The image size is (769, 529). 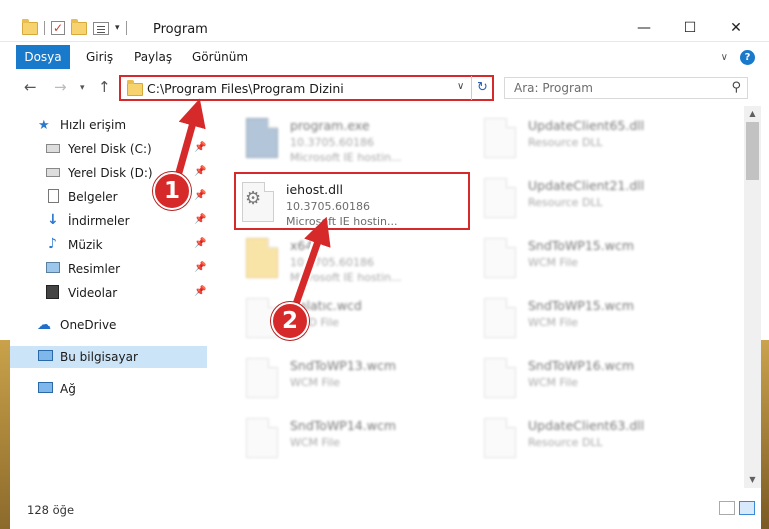 What do you see at coordinates (460, 86) in the screenshot?
I see `address-dropdown-icon: ∨` at bounding box center [460, 86].